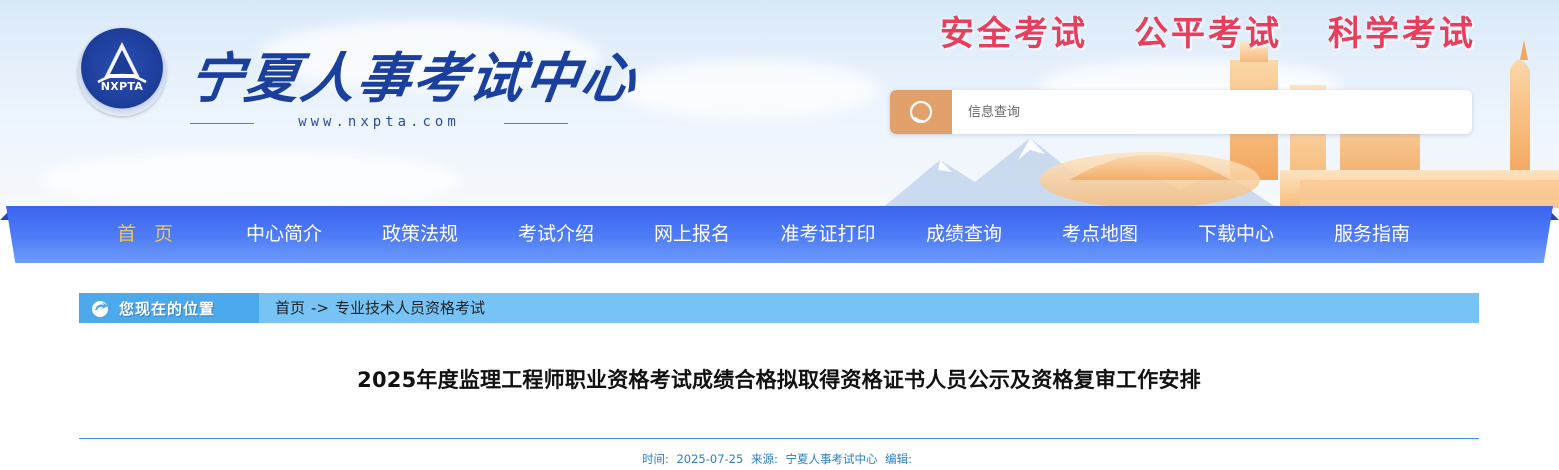 This screenshot has width=1559, height=470. What do you see at coordinates (655, 459) in the screenshot?
I see `meta-time-label: 时间:` at bounding box center [655, 459].